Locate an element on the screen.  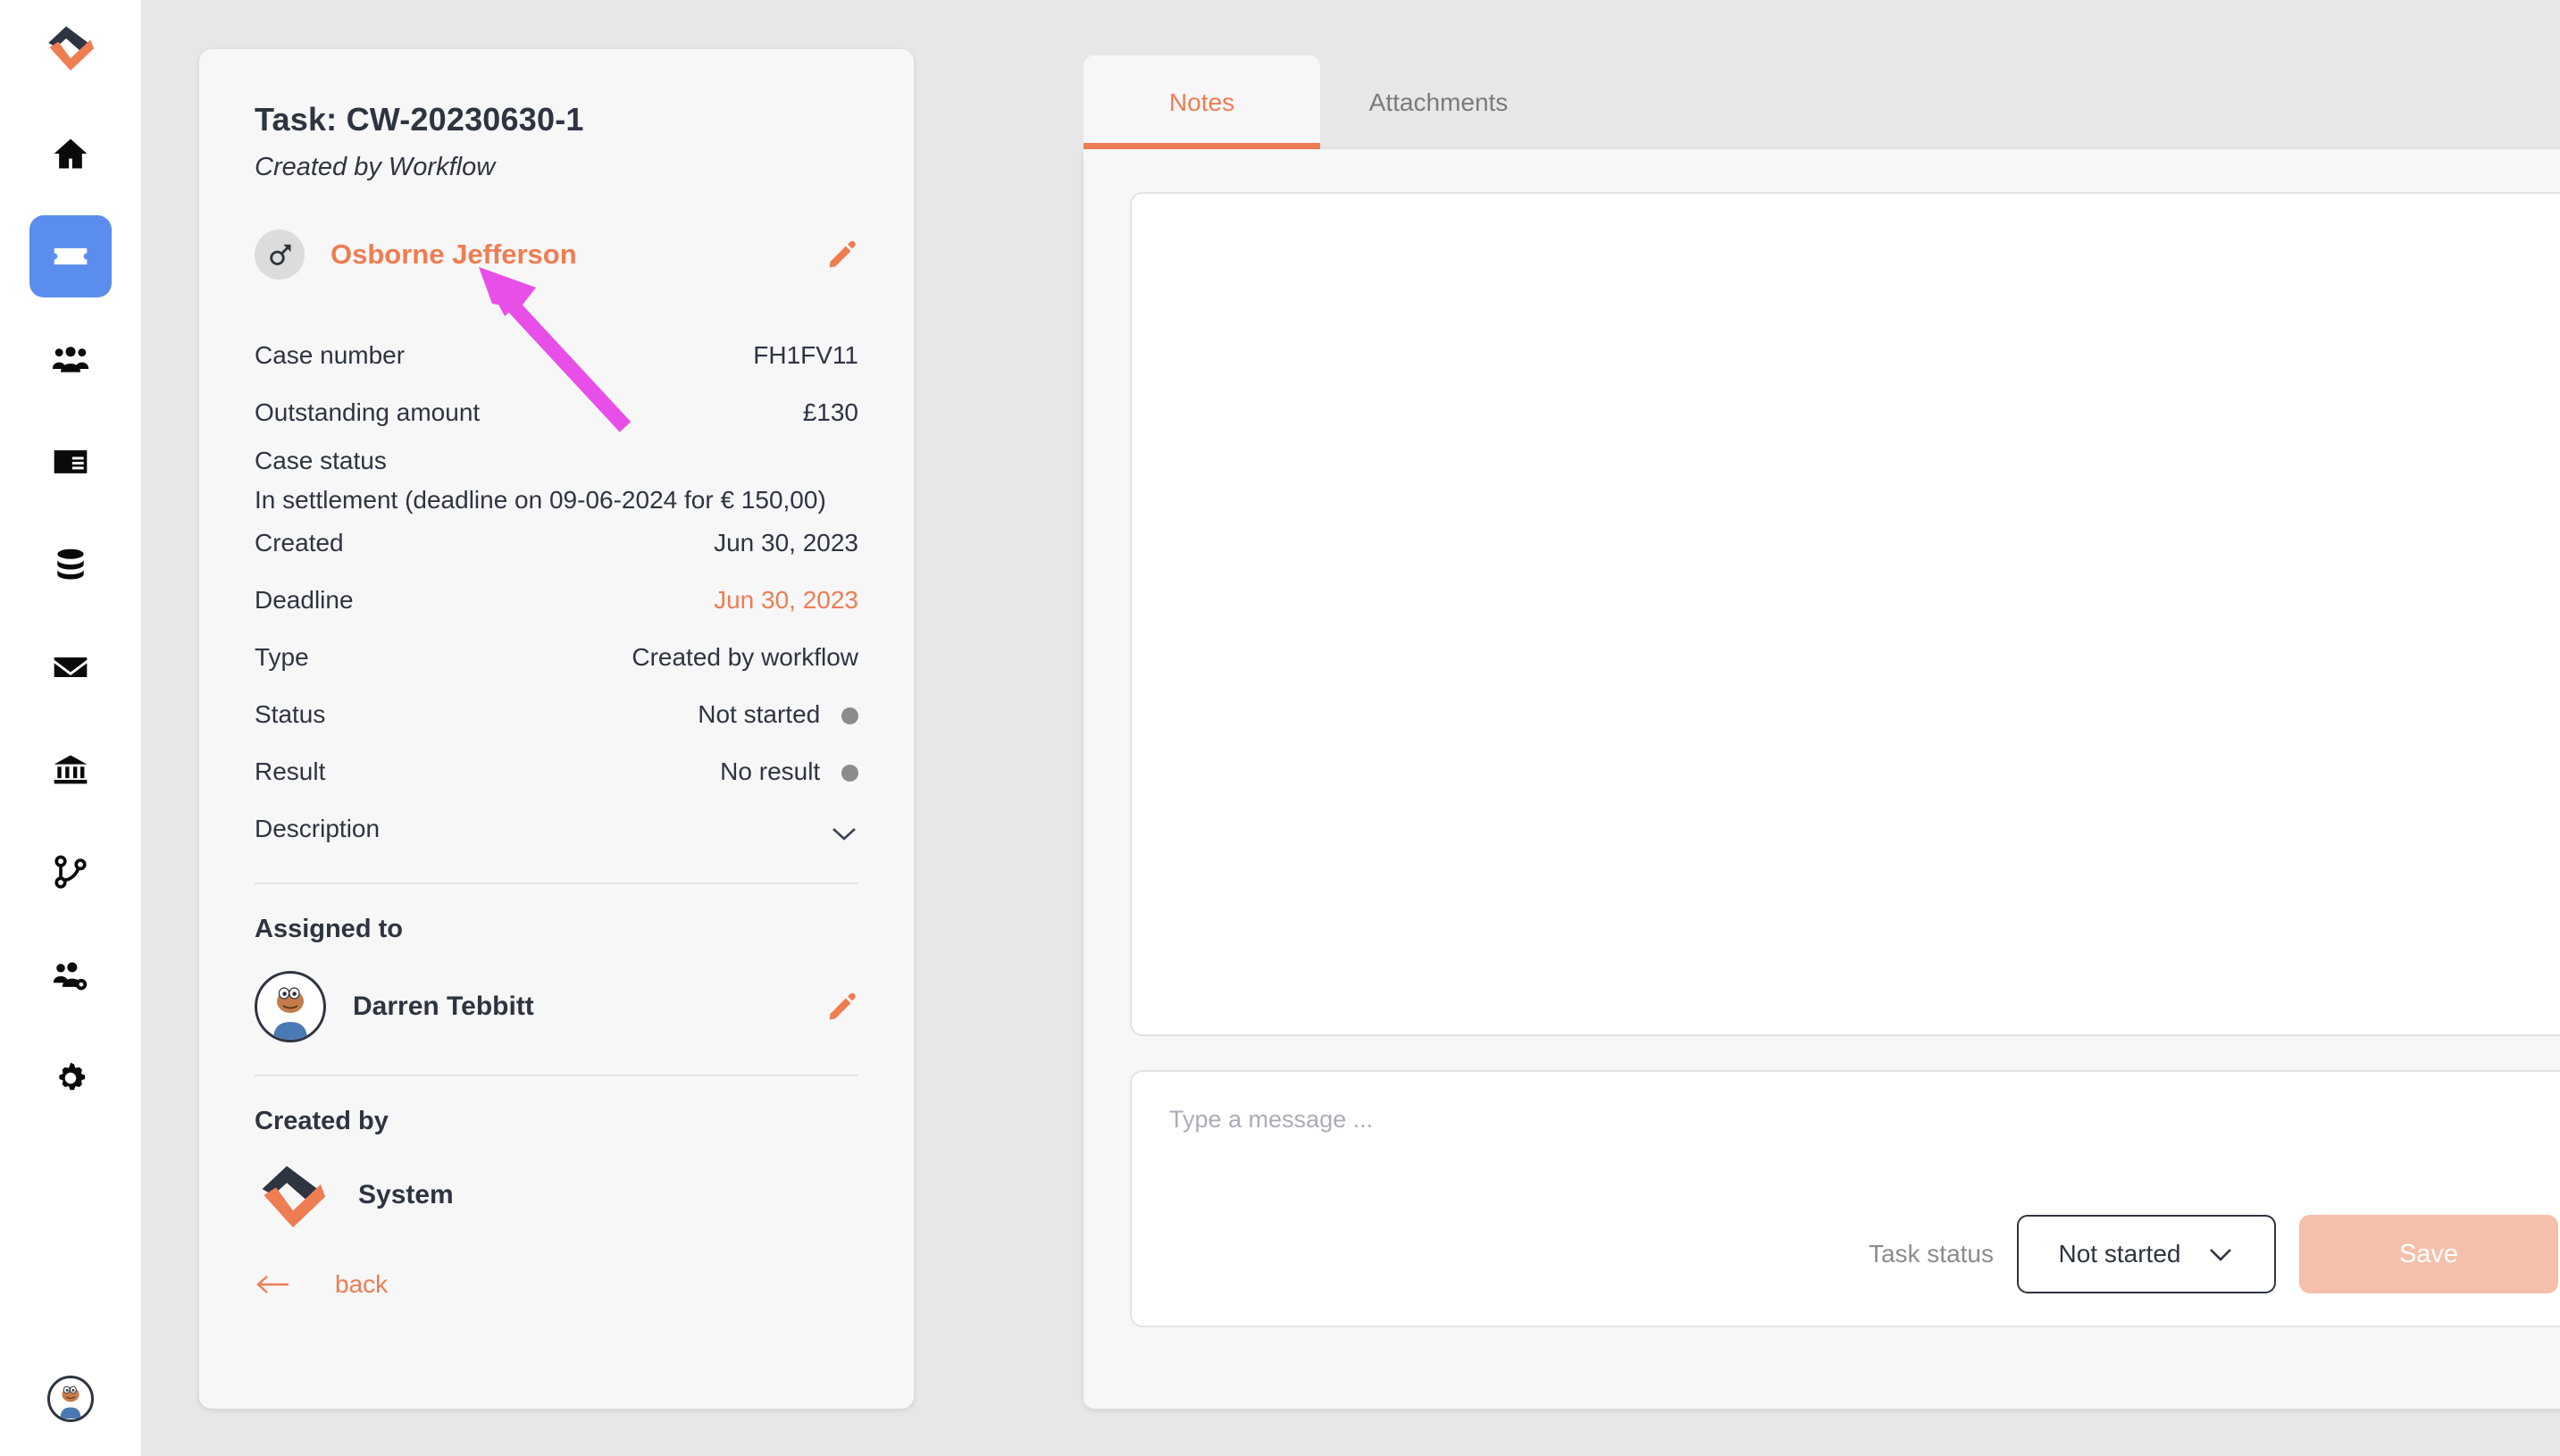
ticket-icon is located at coordinates (71, 256).